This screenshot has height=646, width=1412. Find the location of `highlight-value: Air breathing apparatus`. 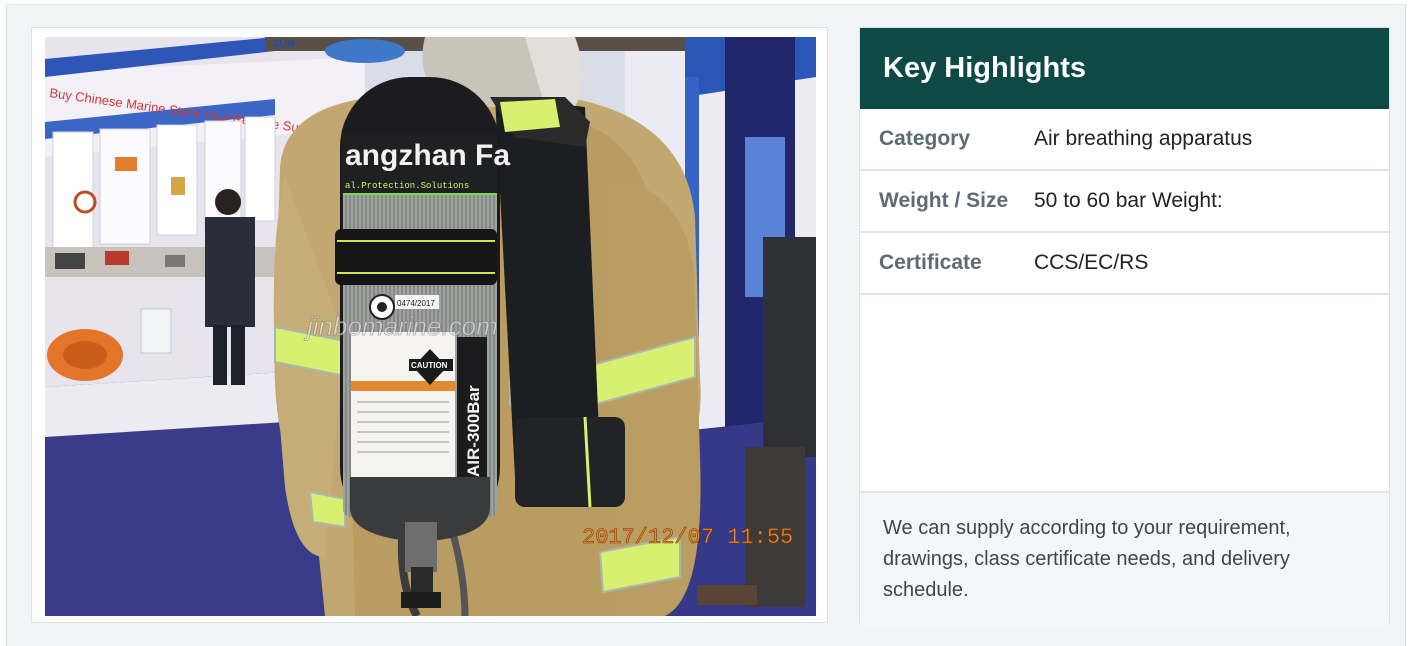

highlight-value: Air breathing apparatus is located at coordinates (1143, 138).